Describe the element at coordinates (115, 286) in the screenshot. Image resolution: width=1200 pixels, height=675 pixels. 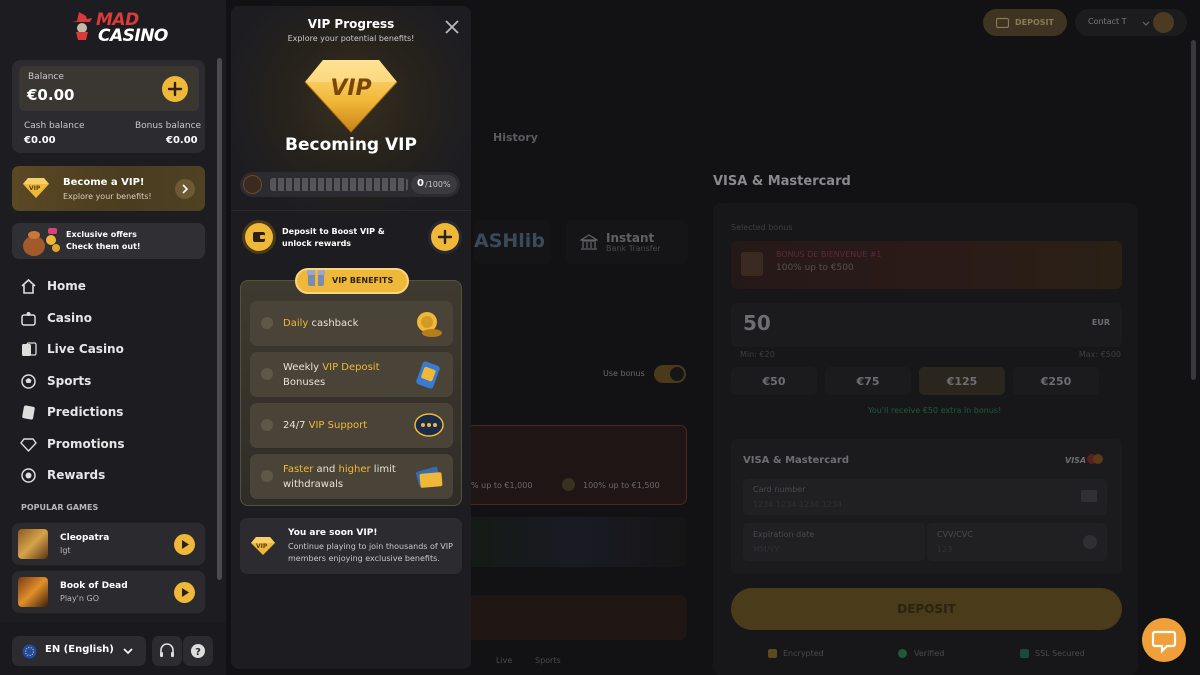
I see `sidebar-item-home: Home` at that location.